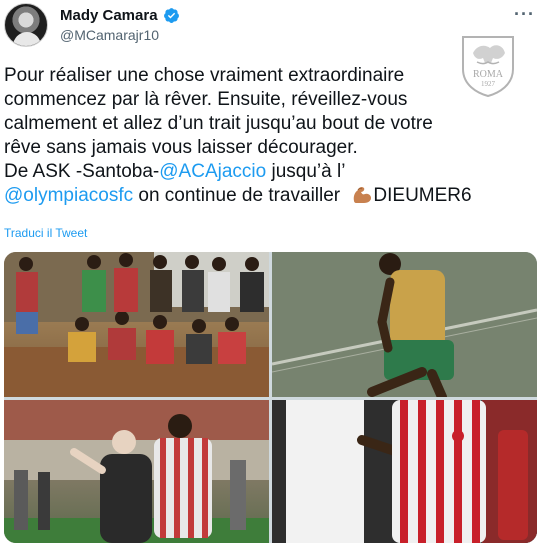  I want to click on tweet-text-line: De ASK -Santoba-@ACAjaccio jusqu’à l’, so click(271, 172).